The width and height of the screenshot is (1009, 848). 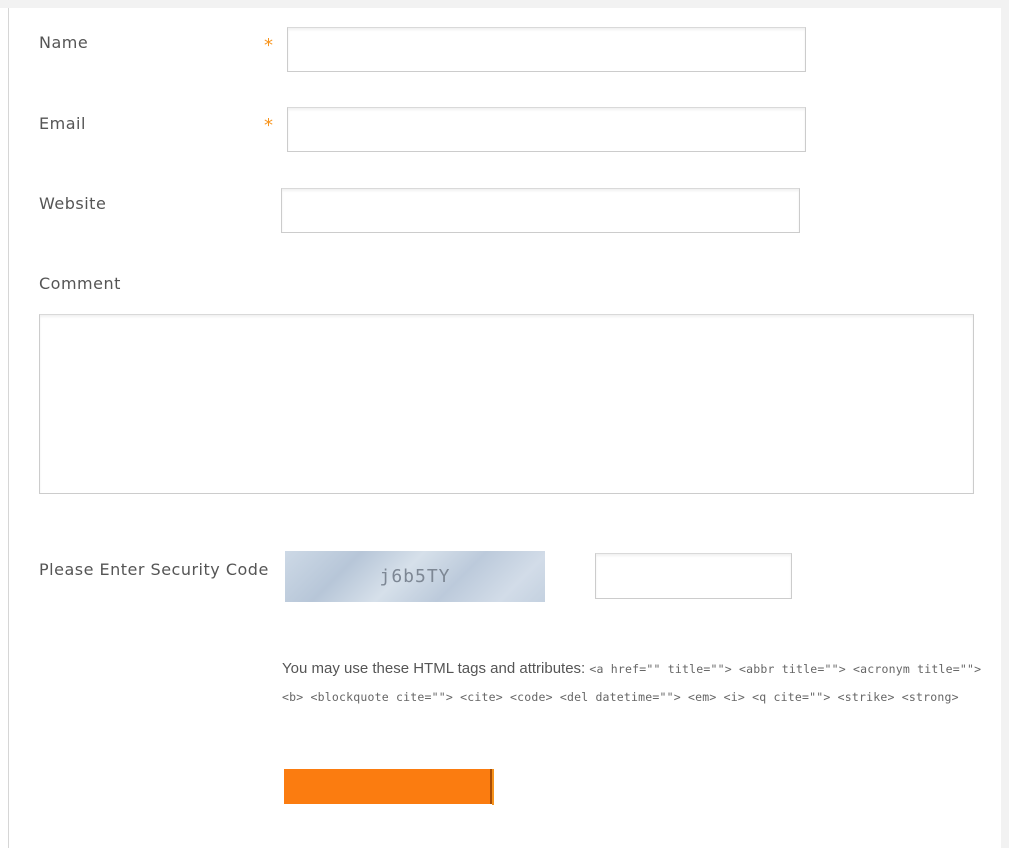 What do you see at coordinates (546, 49) in the screenshot?
I see `name-input` at bounding box center [546, 49].